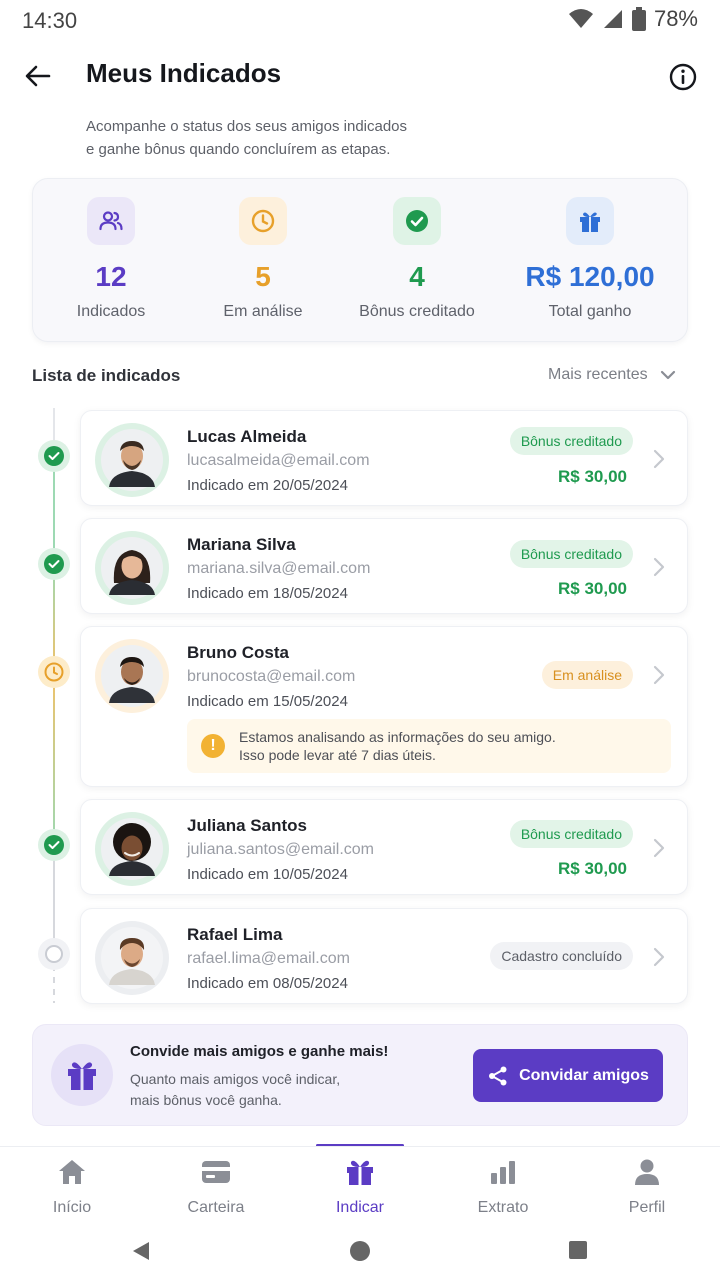 The width and height of the screenshot is (720, 1280). What do you see at coordinates (590, 311) in the screenshot?
I see `stat-label: Total ganho` at bounding box center [590, 311].